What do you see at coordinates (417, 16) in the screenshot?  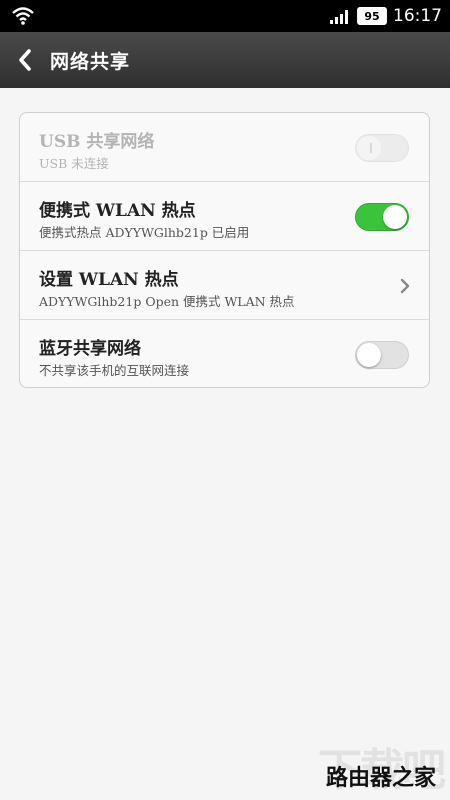 I see `clock: 16:17` at bounding box center [417, 16].